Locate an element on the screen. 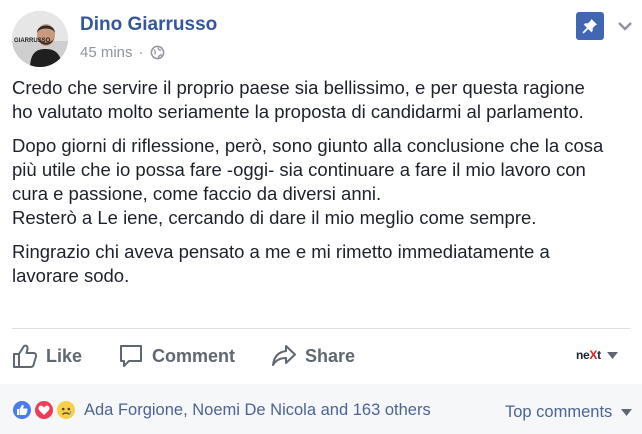  reaction-icons is located at coordinates (46, 410).